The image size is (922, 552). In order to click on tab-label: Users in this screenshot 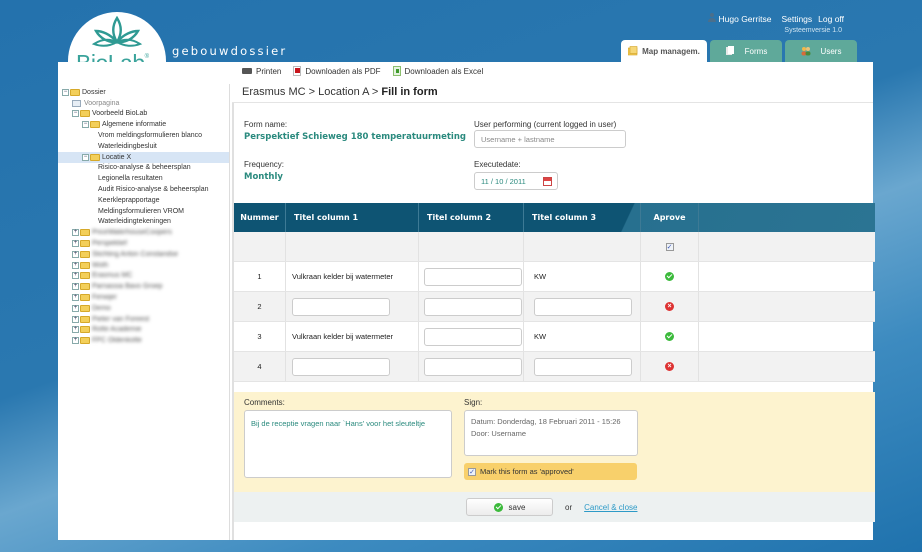, I will do `click(831, 51)`.